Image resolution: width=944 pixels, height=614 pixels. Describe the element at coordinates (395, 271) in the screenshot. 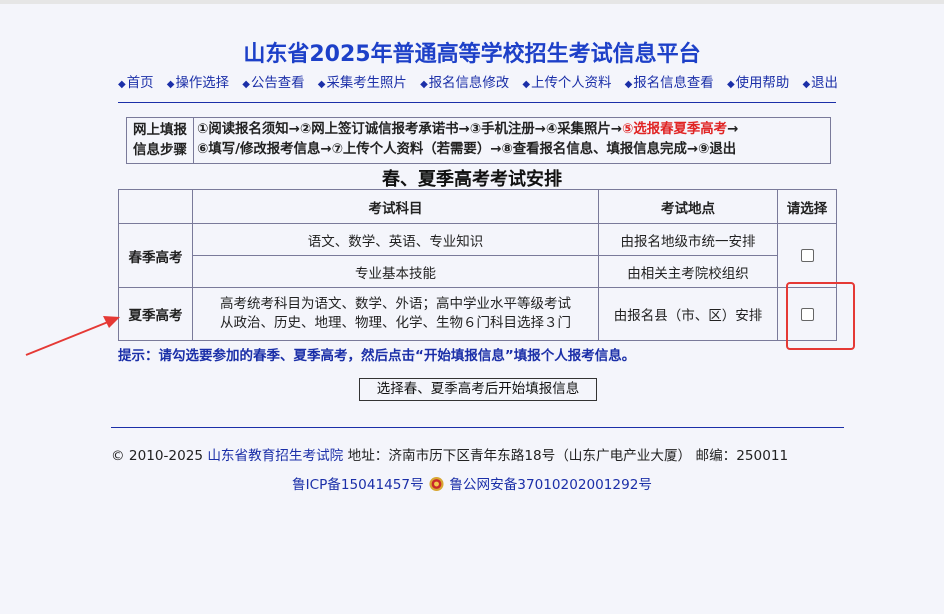

I see `spring-subject-2: 专业基本技能` at that location.